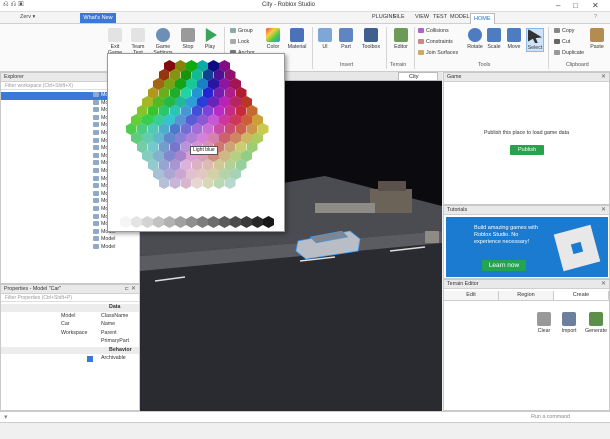  What do you see at coordinates (138, 42) in the screenshot?
I see `team-test-button: Team Test` at bounding box center [138, 42].